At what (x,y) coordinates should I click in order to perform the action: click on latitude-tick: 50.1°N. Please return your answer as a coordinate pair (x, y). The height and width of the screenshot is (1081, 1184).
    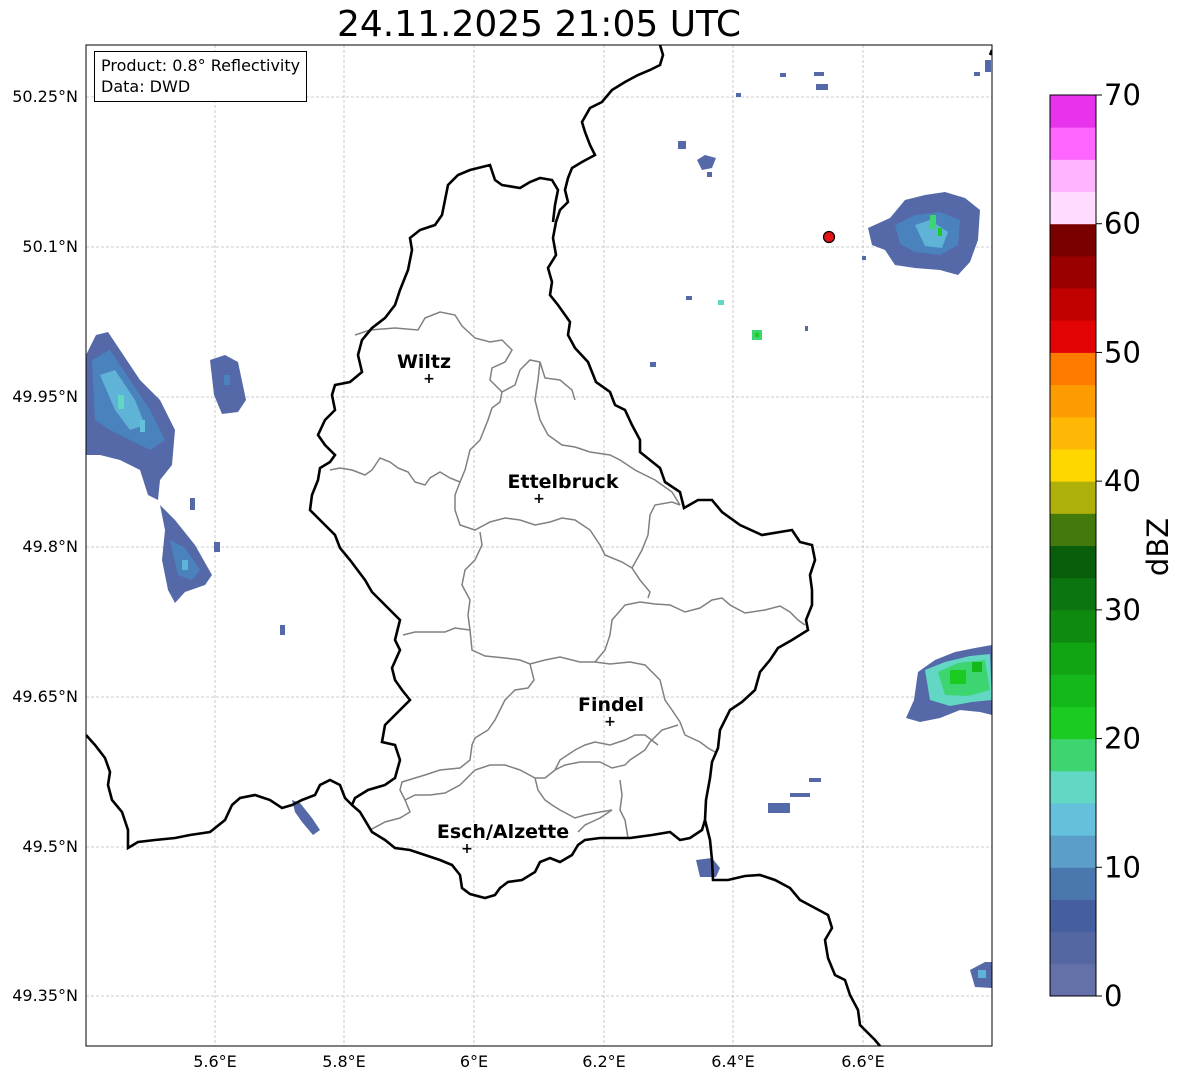
    Looking at the image, I should click on (50, 246).